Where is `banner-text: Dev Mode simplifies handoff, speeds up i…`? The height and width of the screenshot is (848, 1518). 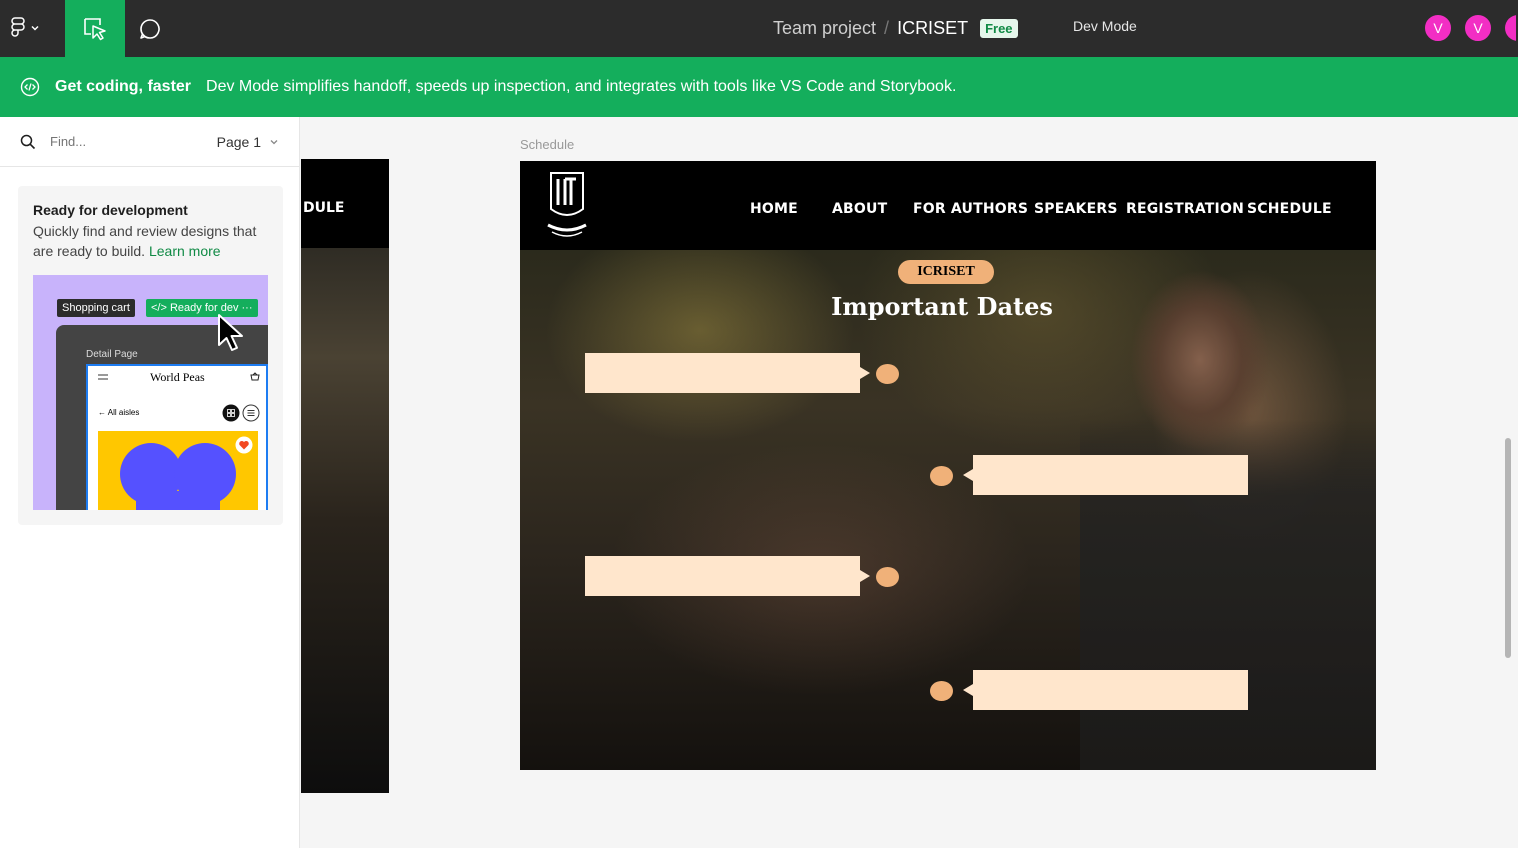
banner-text: Dev Mode simplifies handoff, speeds up i… is located at coordinates (581, 86).